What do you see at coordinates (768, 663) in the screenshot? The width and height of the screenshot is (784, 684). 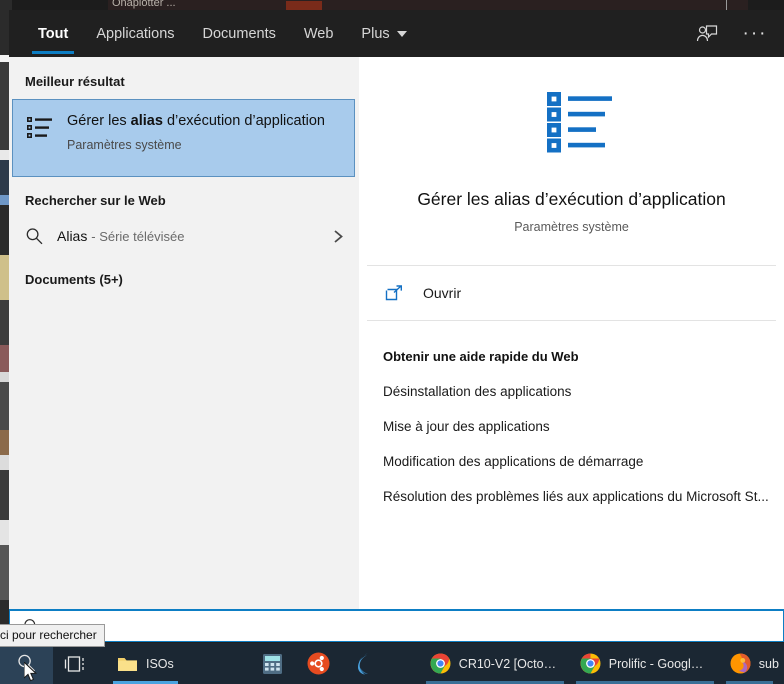 I see `taskbar-item-label: sub` at bounding box center [768, 663].